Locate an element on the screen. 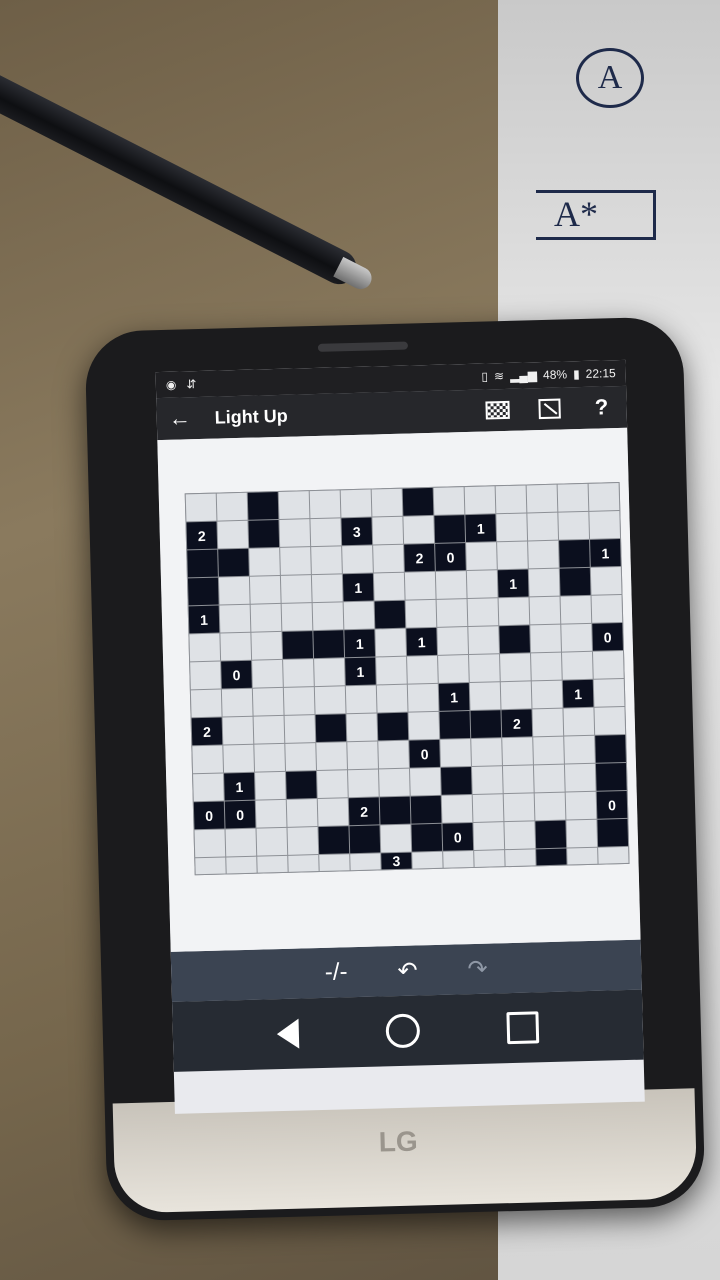  pattern-button is located at coordinates (497, 410).